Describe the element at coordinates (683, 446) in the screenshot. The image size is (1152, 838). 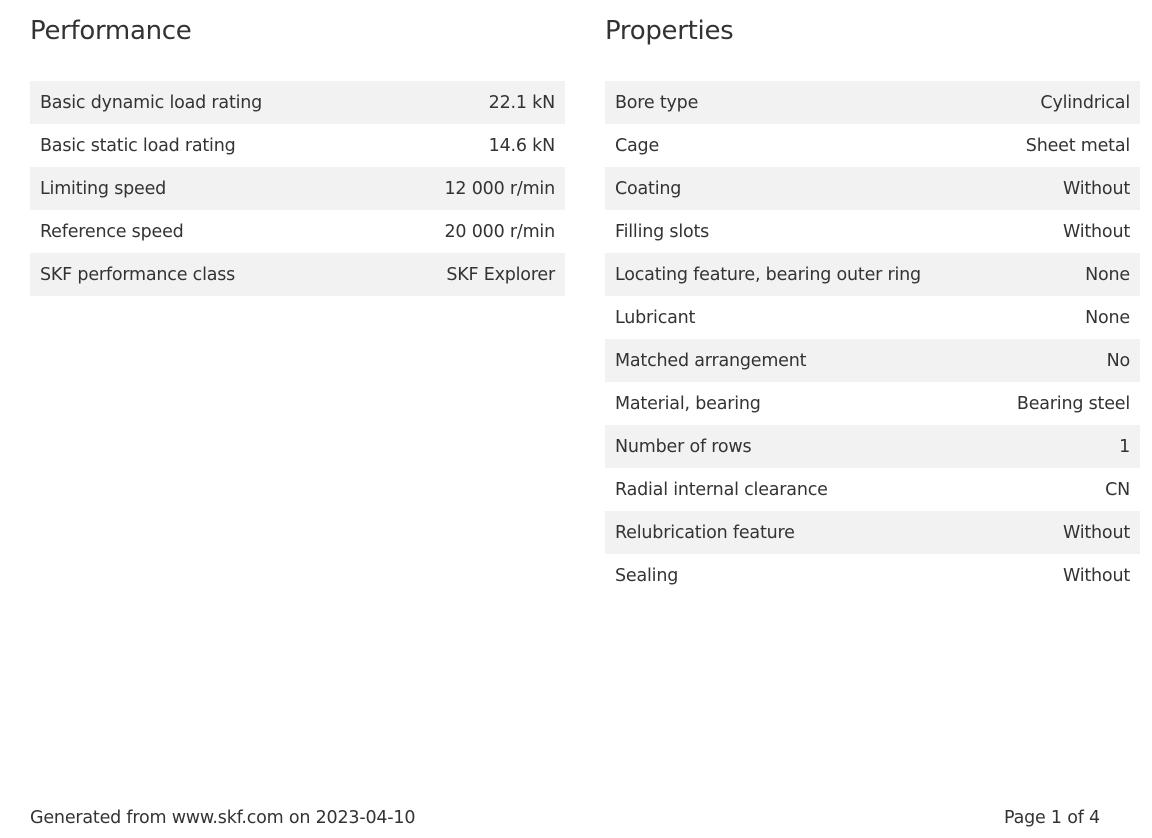
I see `row-label: Number of rows` at that location.